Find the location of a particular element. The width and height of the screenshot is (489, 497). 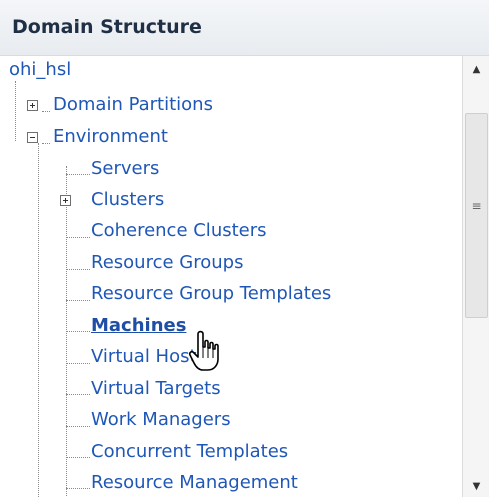

tree-node-resource-management: Resource Management is located at coordinates (194, 483).